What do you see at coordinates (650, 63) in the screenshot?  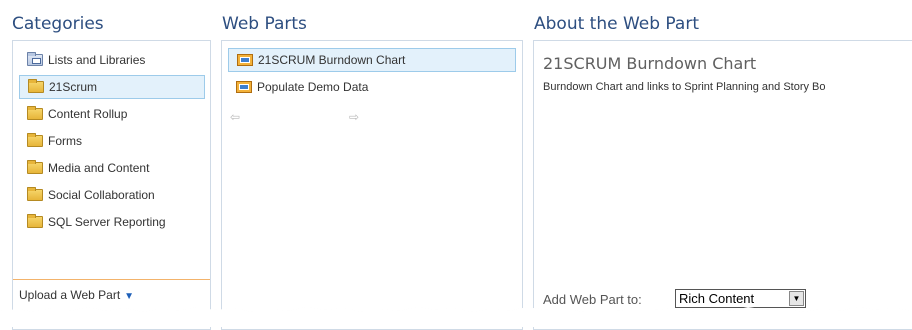 I see `web-part-title: 21SCRUM Burndown Chart` at bounding box center [650, 63].